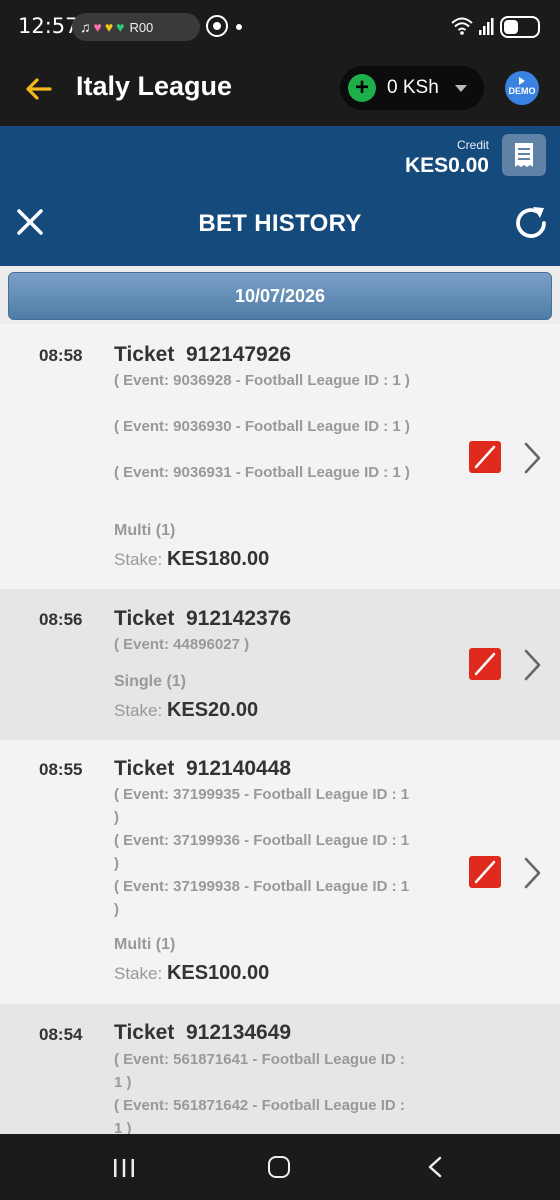  Describe the element at coordinates (460, 88) in the screenshot. I see `chevron-down-icon` at that location.